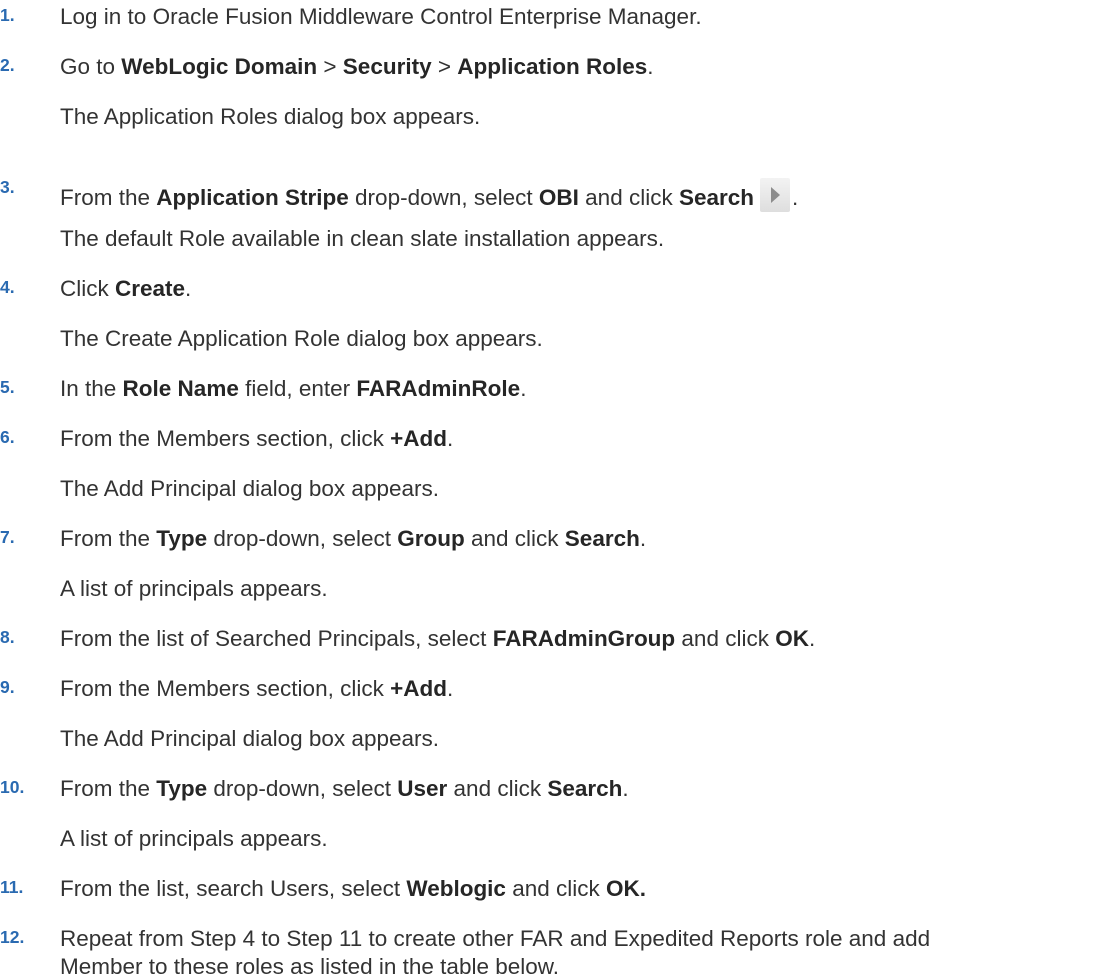 This screenshot has width=1100, height=979. I want to click on step-text: Click Create., so click(126, 288).